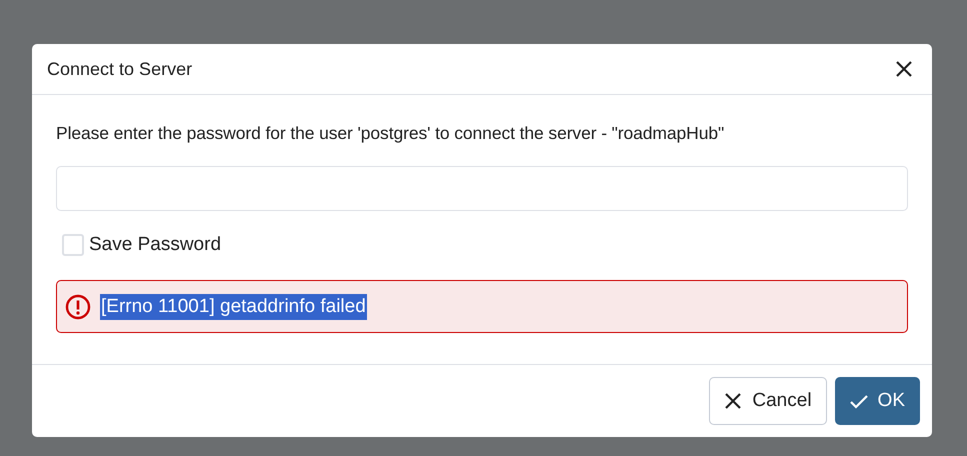  What do you see at coordinates (904, 69) in the screenshot?
I see `close-button` at bounding box center [904, 69].